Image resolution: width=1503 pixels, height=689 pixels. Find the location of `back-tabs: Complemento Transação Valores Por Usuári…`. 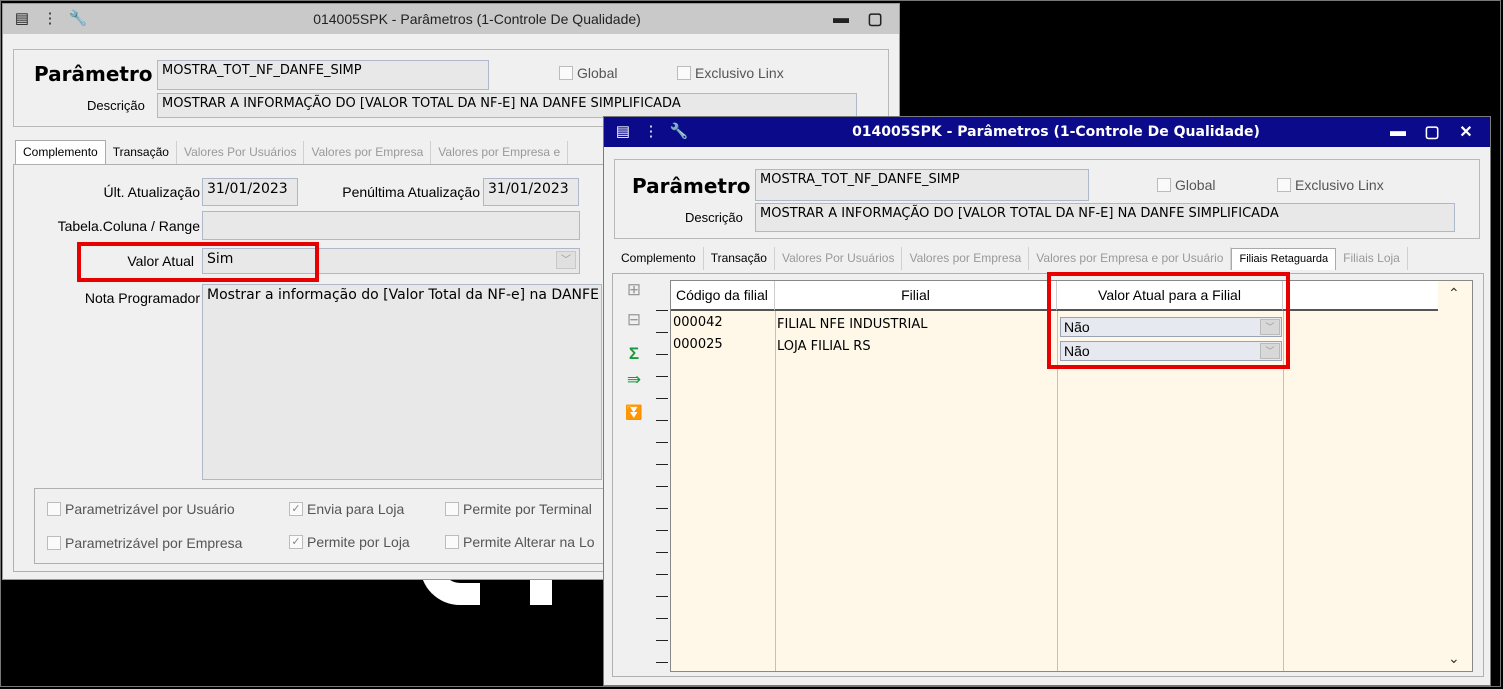

back-tabs: Complemento Transação Valores Por Usuári… is located at coordinates (292, 152).